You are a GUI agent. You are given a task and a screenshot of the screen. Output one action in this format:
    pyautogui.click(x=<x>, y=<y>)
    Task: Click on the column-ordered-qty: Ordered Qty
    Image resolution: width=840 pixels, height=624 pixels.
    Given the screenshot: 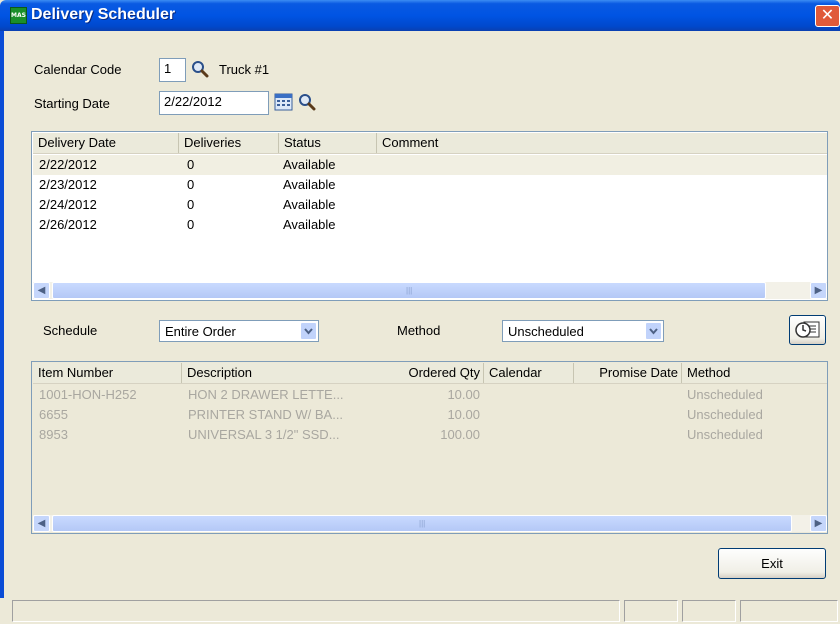 What is the action you would take?
    pyautogui.click(x=431, y=373)
    